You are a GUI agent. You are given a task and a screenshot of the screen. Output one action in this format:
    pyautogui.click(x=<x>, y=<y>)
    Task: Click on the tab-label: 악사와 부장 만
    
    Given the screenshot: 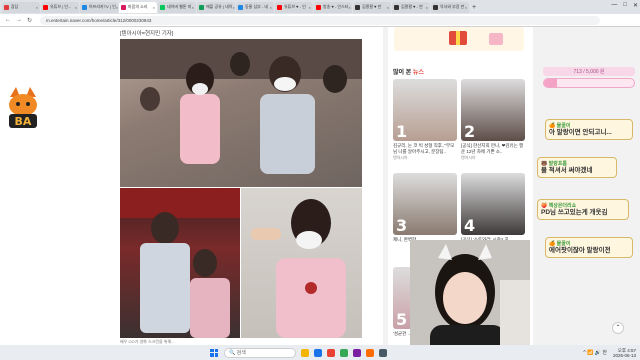 What is the action you would take?
    pyautogui.click(x=452, y=6)
    